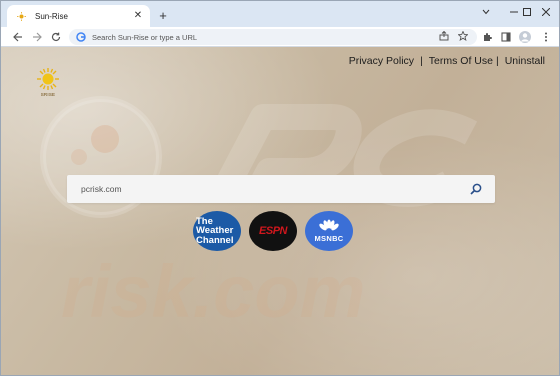  Describe the element at coordinates (486, 12) in the screenshot. I see `chevron-down-icon` at that location.